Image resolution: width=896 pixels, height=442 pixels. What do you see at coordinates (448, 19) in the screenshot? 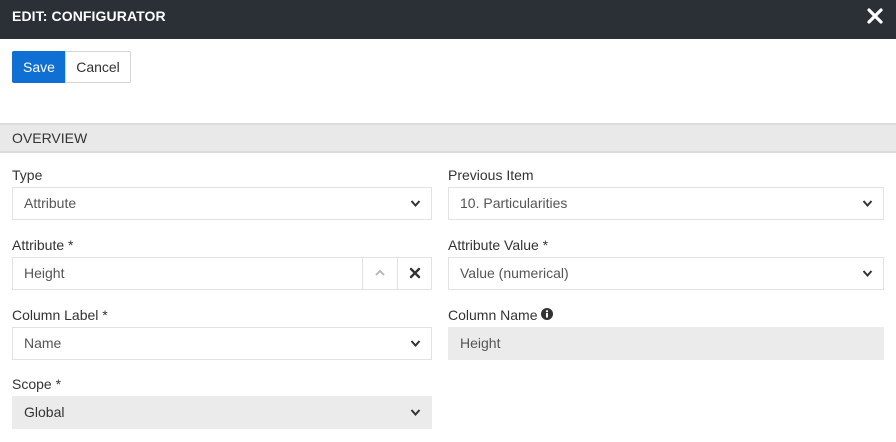
I see `dialog-titlebar: EDIT: CONFIGURATOR` at bounding box center [448, 19].